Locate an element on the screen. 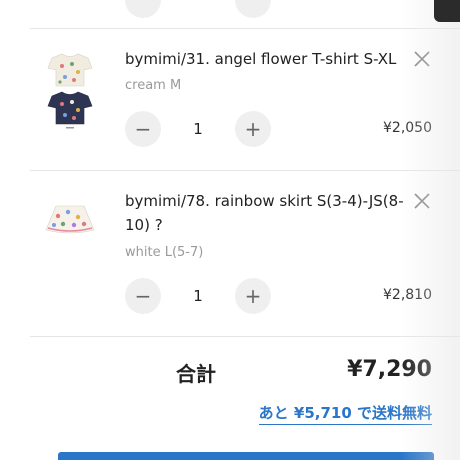 This screenshot has width=460, height=460. quantity-increase-button is located at coordinates (253, 9).